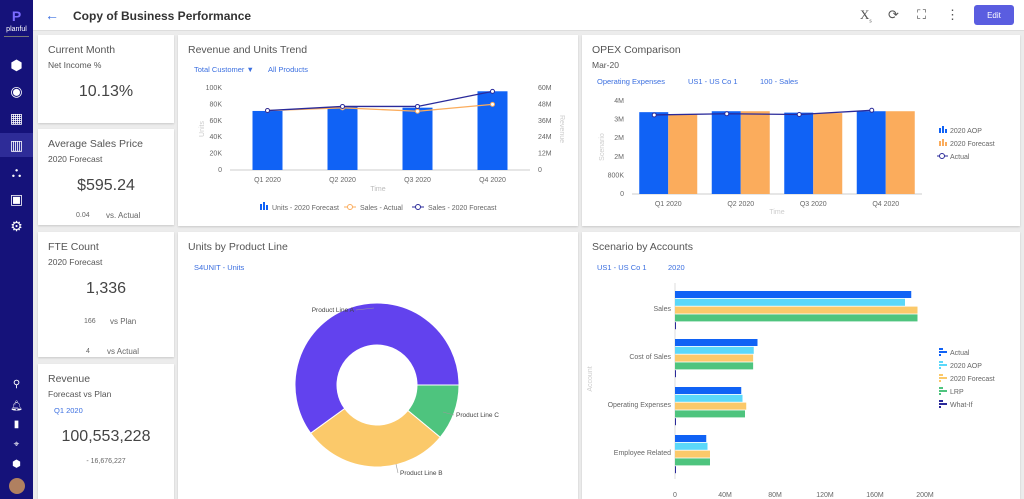  I want to click on legend-label: LRP, so click(957, 392).